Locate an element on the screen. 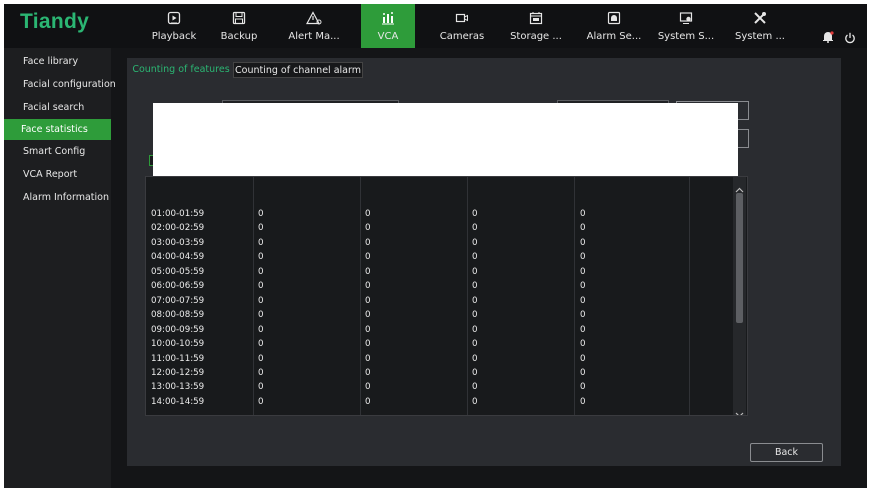 The width and height of the screenshot is (870, 491). power-icon is located at coordinates (850, 38).